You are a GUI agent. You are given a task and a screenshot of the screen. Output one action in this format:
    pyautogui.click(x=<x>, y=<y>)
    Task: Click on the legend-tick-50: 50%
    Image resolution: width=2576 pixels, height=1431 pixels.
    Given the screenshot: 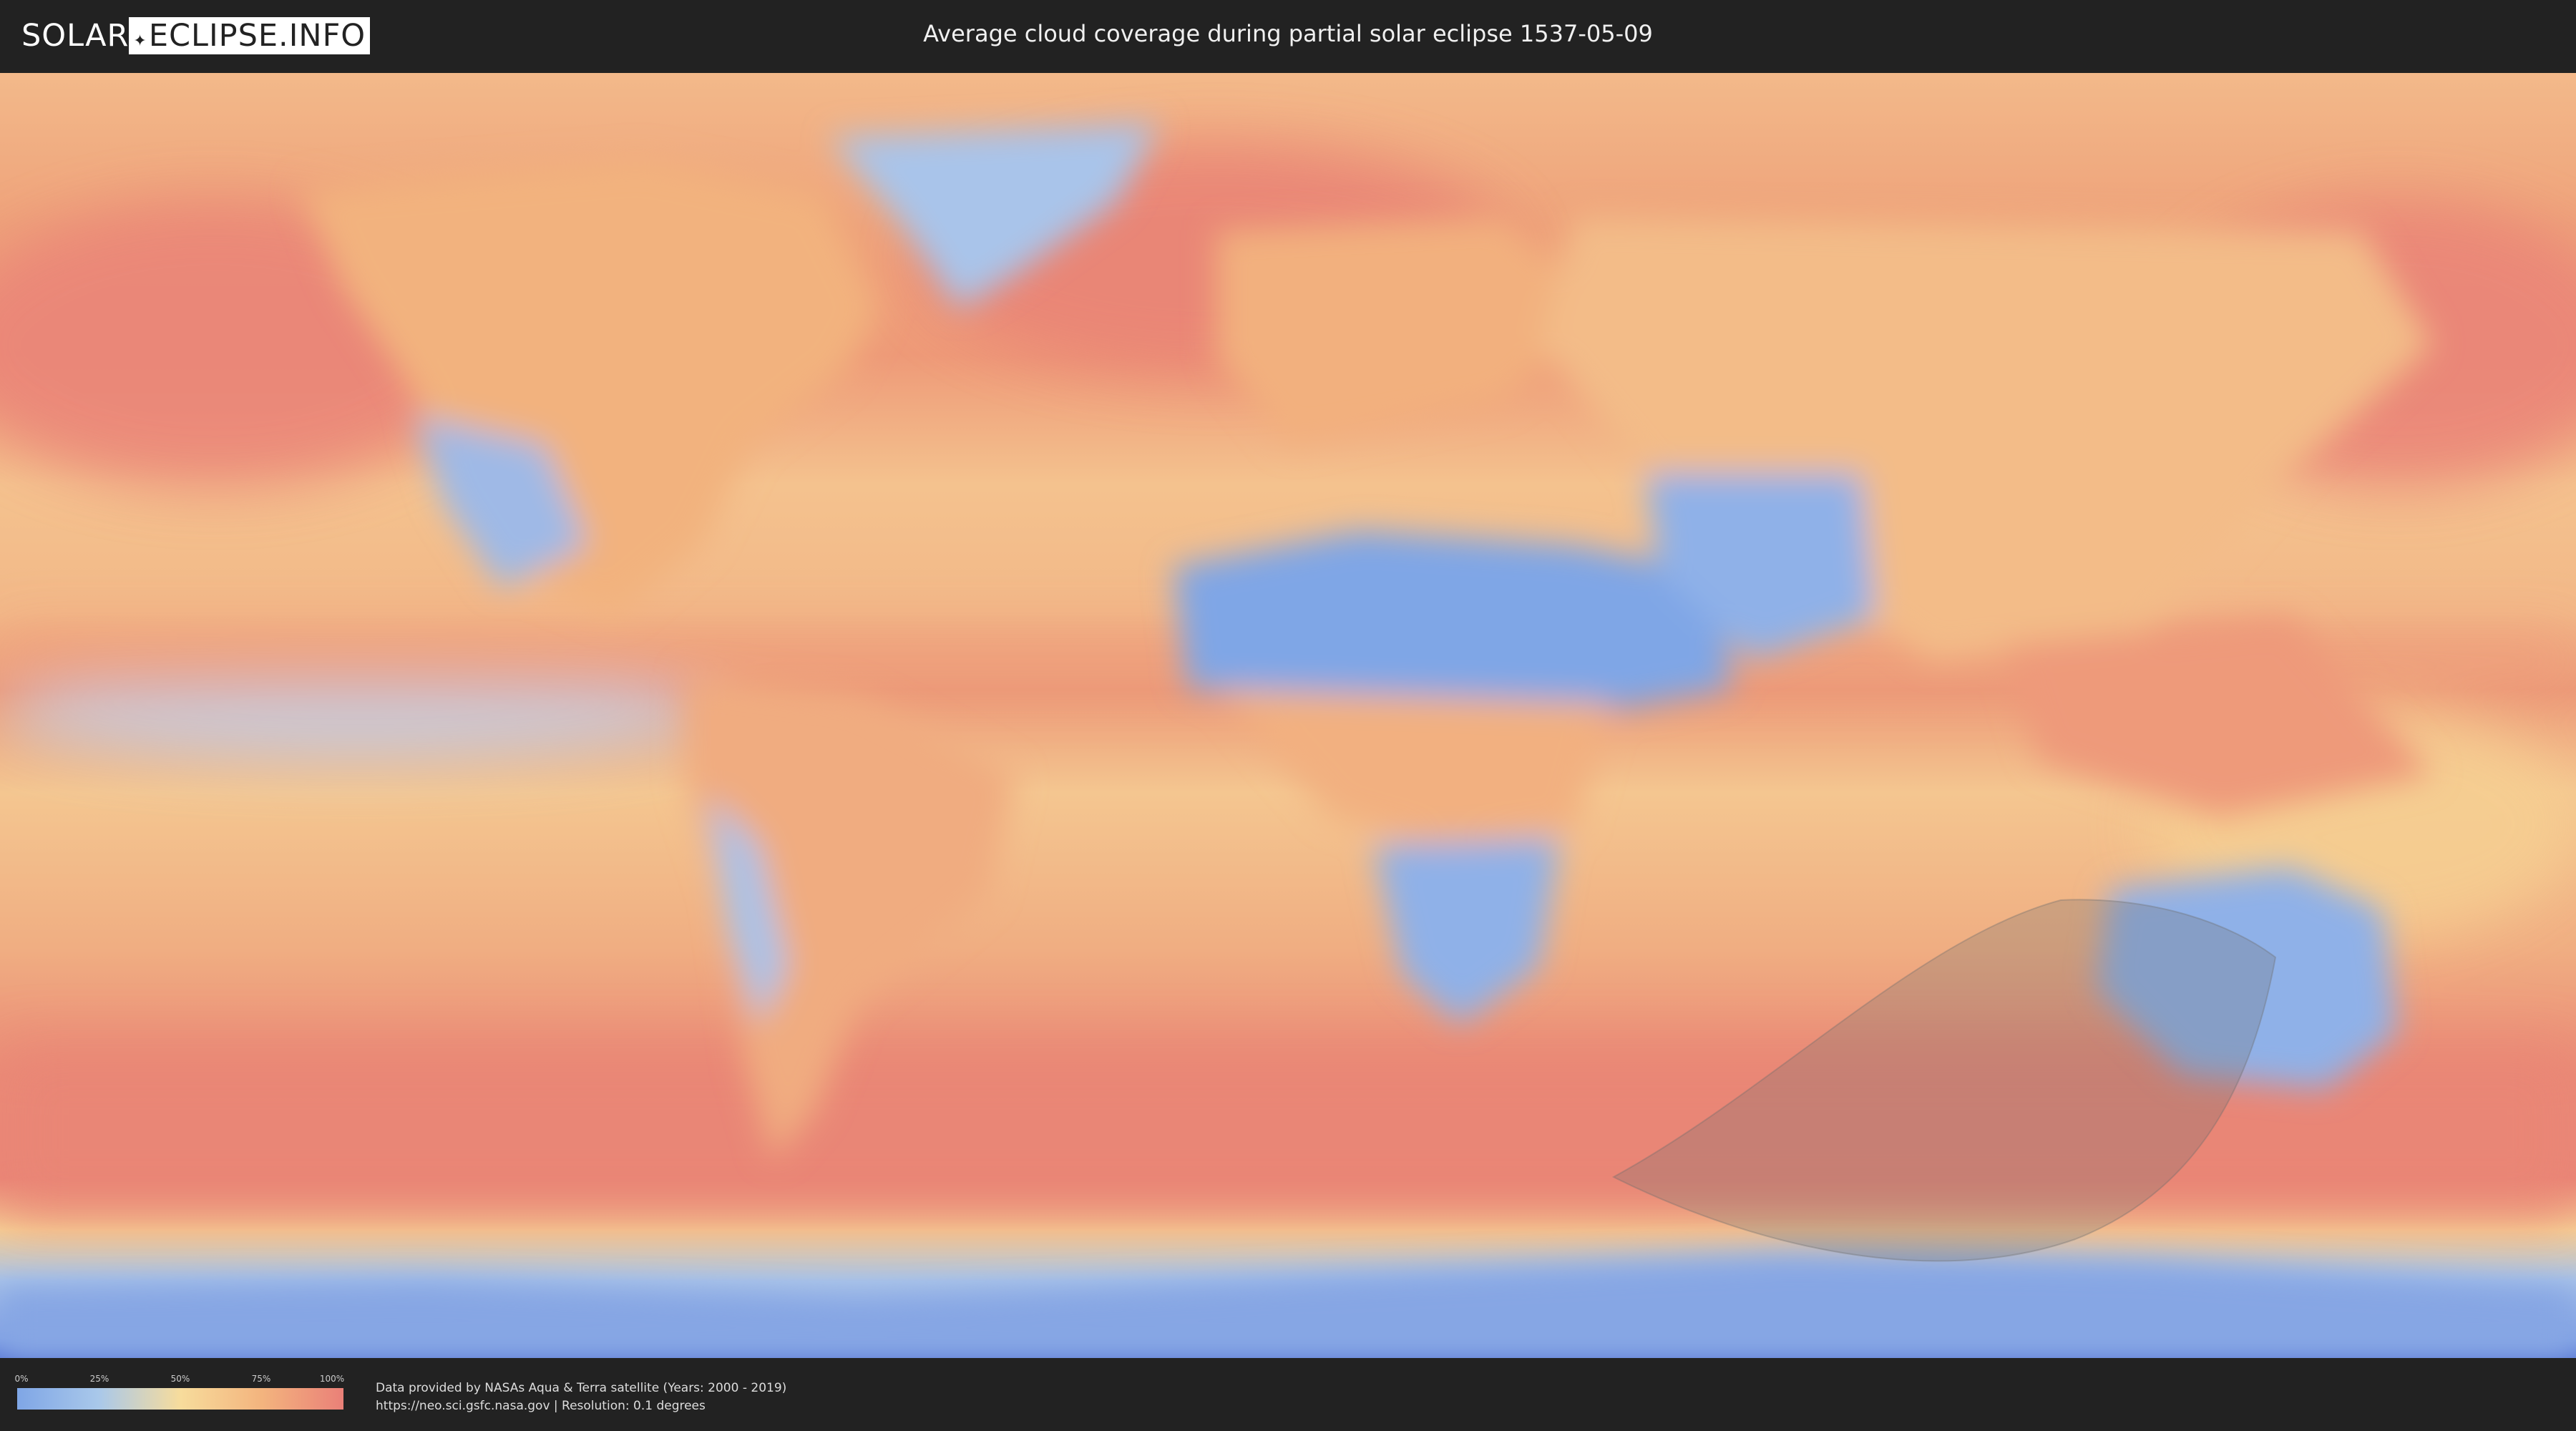 What is the action you would take?
    pyautogui.click(x=180, y=1379)
    